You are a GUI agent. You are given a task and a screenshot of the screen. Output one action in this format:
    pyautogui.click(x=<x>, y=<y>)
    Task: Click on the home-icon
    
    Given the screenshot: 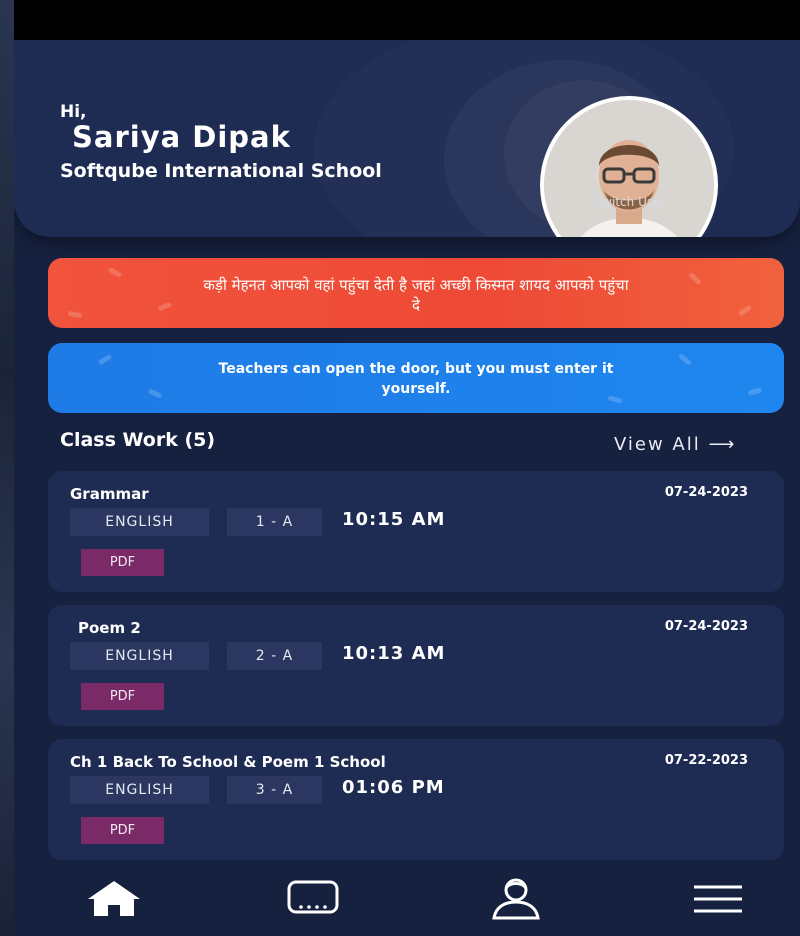 What is the action you would take?
    pyautogui.click(x=114, y=898)
    